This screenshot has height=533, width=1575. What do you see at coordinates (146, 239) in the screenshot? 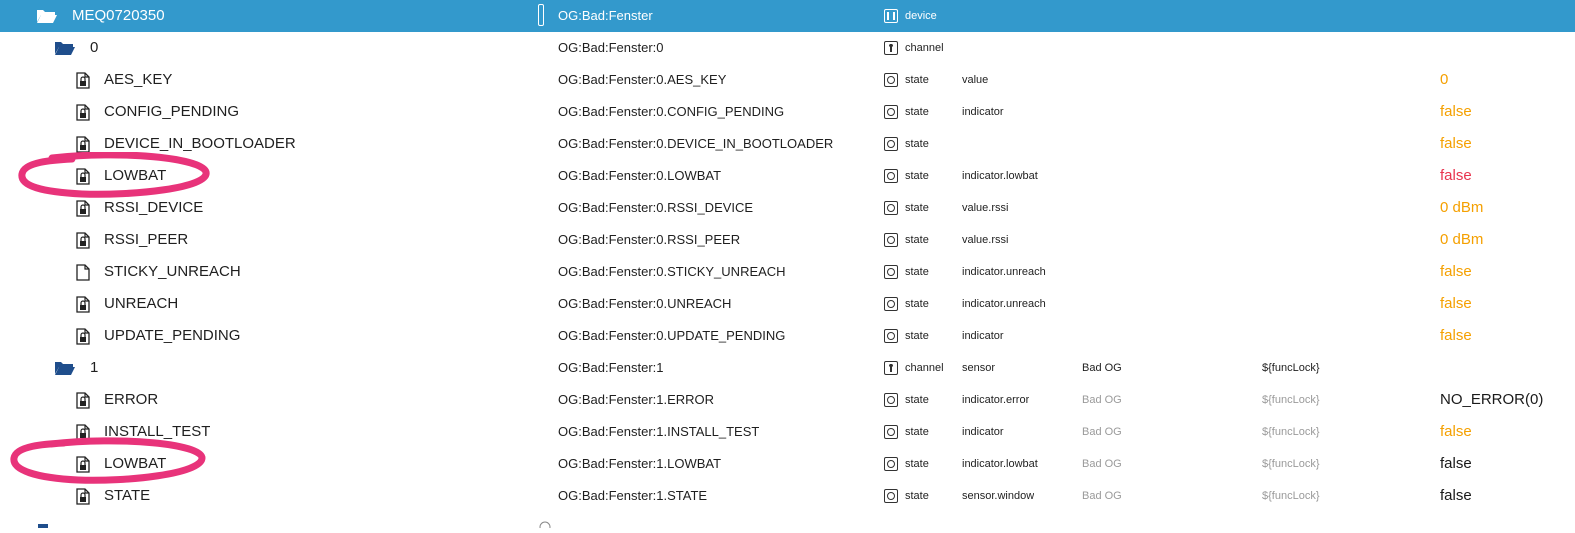
I see `object-name: RSSI_PEER` at bounding box center [146, 239].